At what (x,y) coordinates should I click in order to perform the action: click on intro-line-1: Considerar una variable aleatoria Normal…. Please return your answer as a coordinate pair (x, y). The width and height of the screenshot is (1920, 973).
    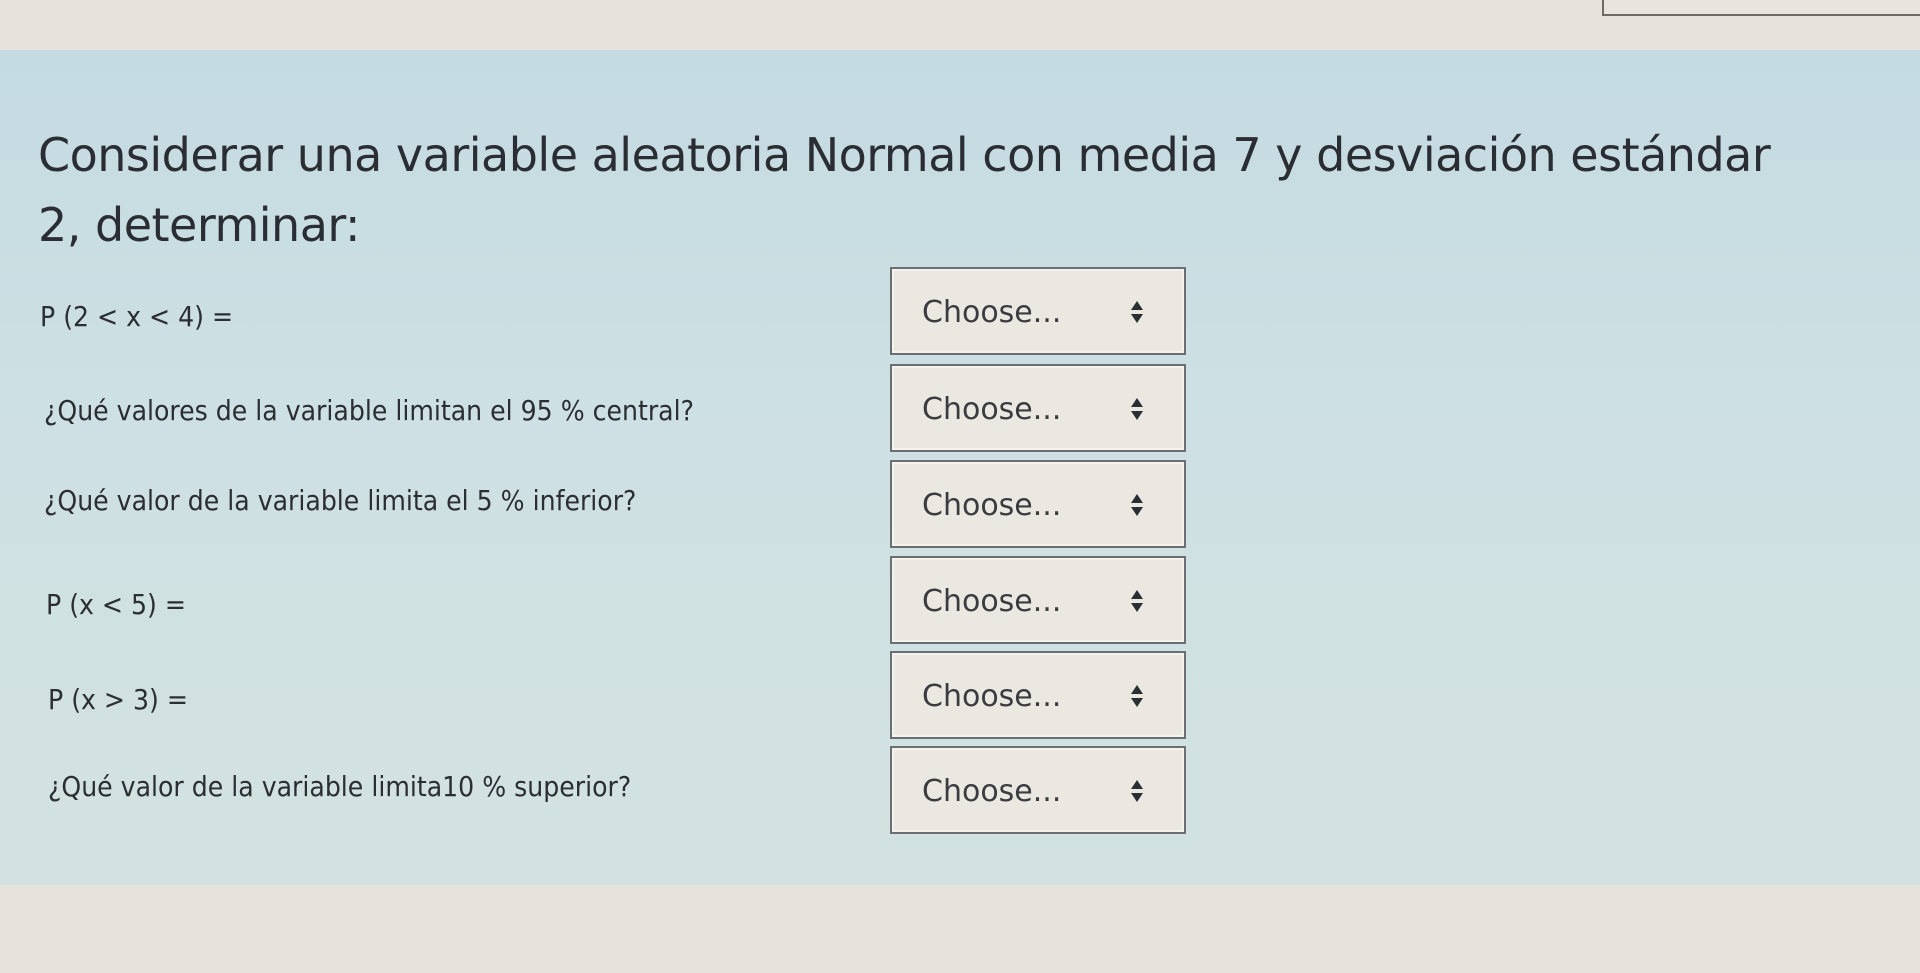
    Looking at the image, I should click on (904, 155).